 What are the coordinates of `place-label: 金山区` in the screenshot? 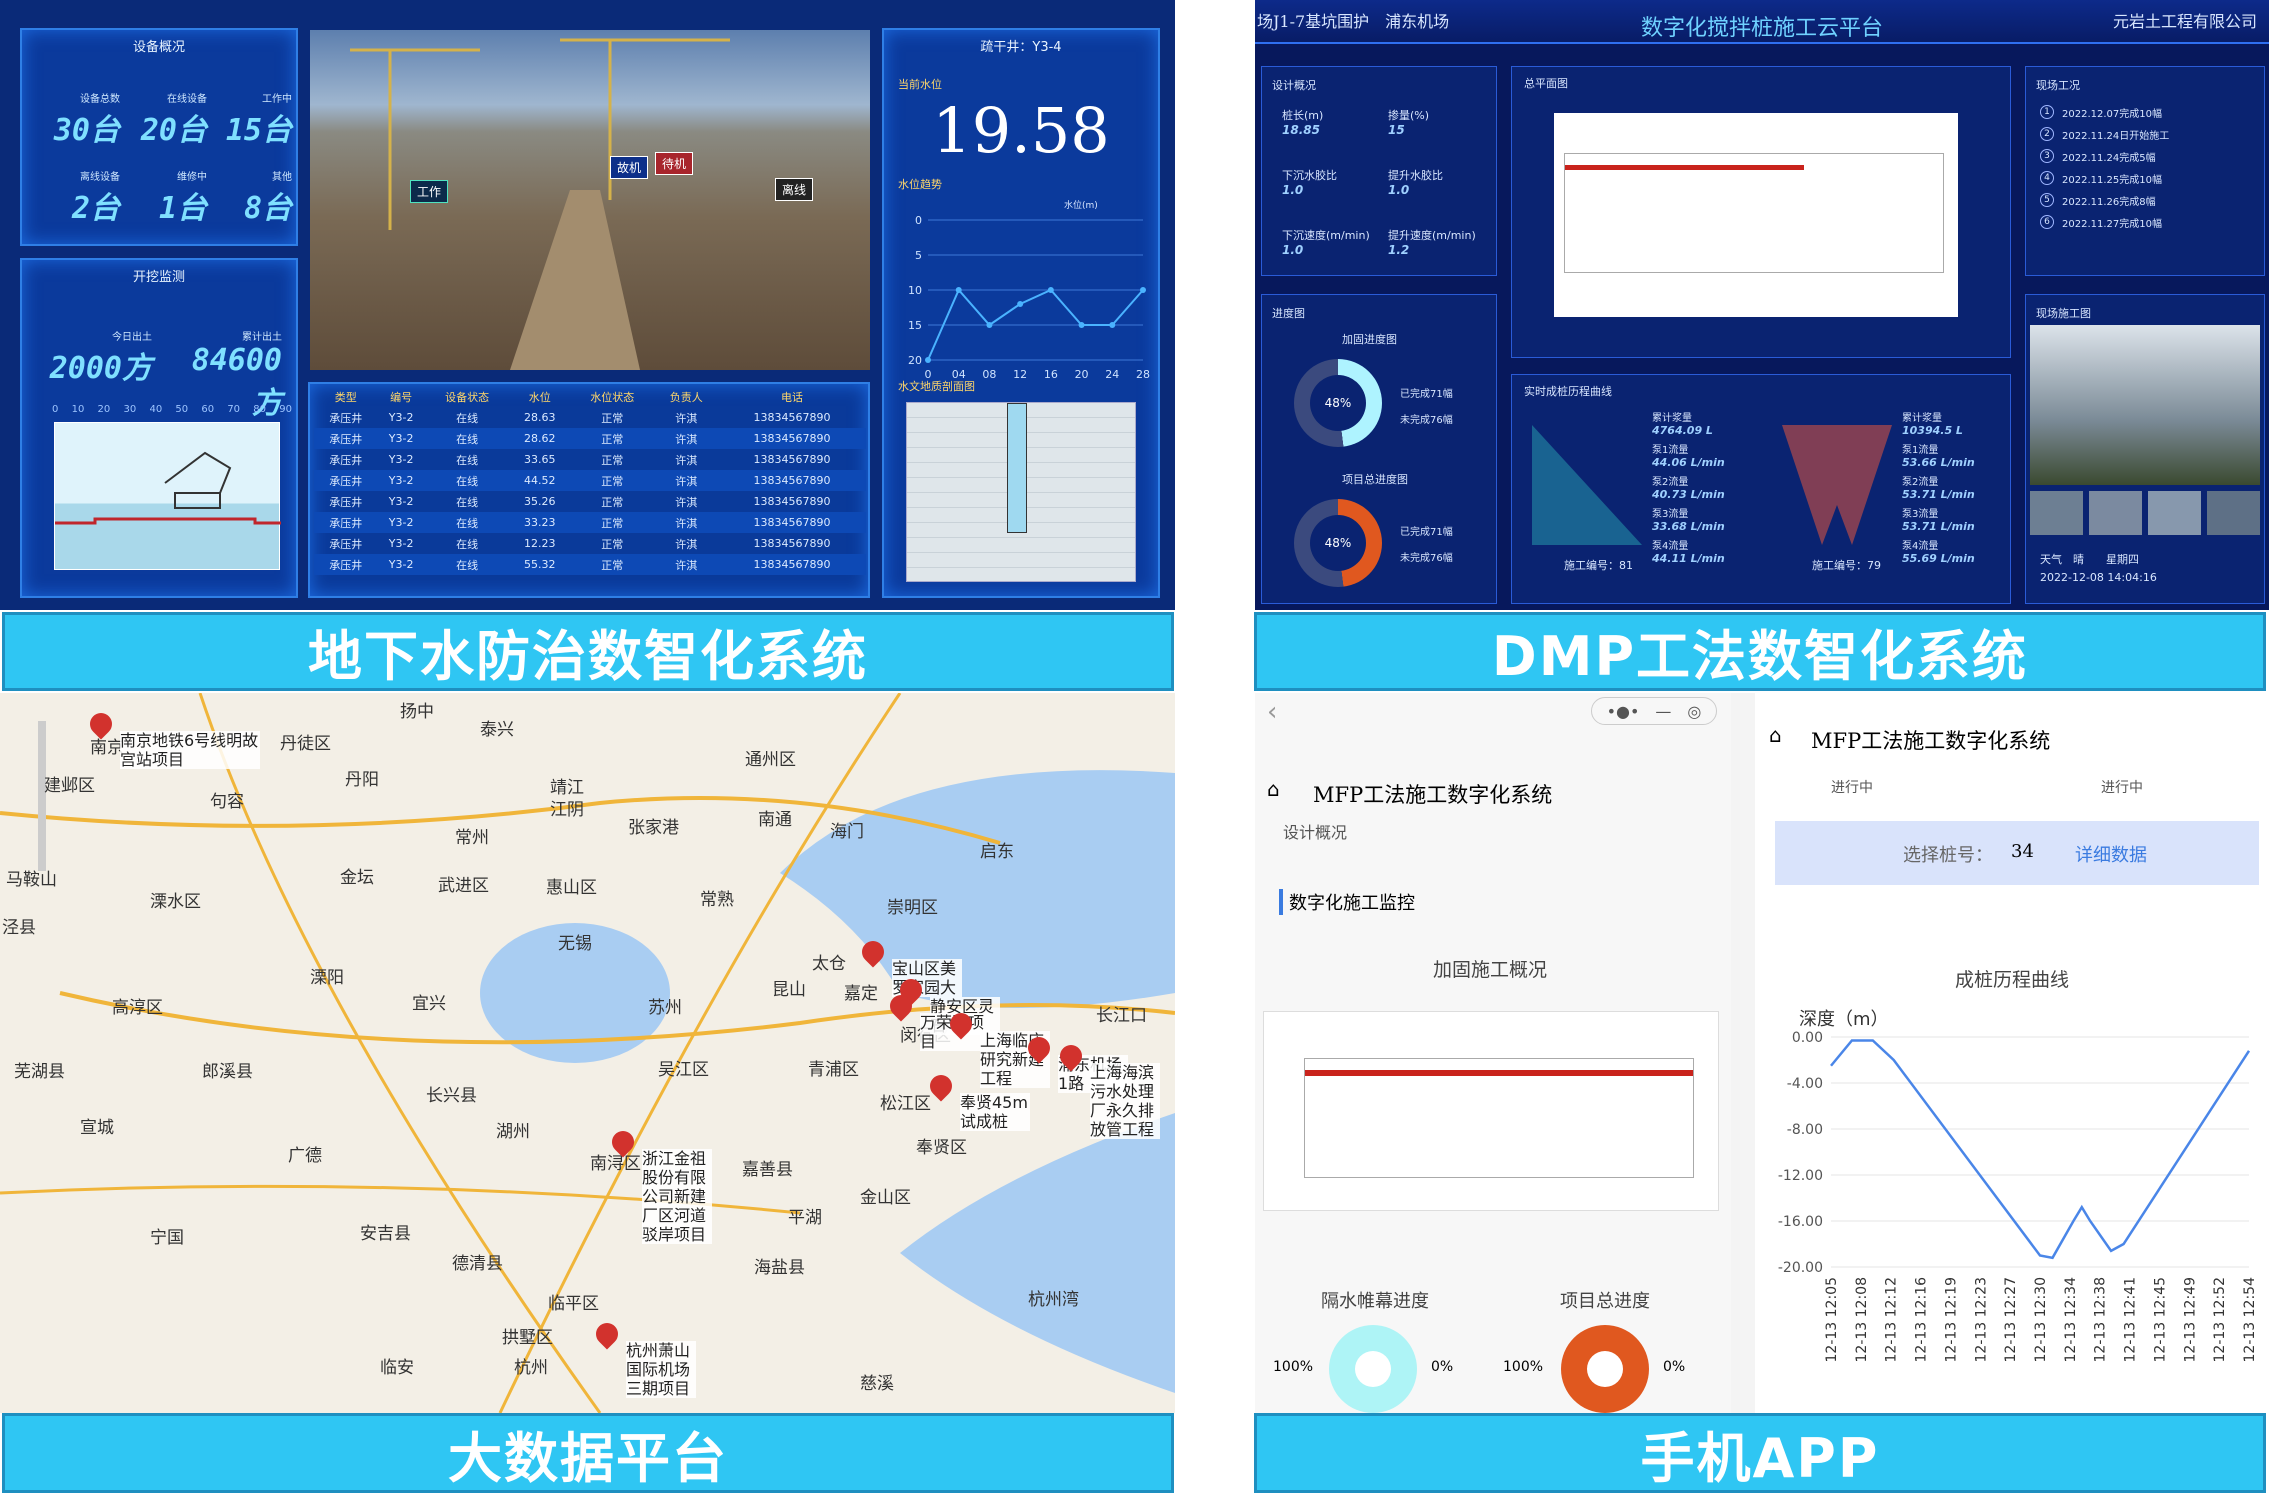 It's located at (885, 1198).